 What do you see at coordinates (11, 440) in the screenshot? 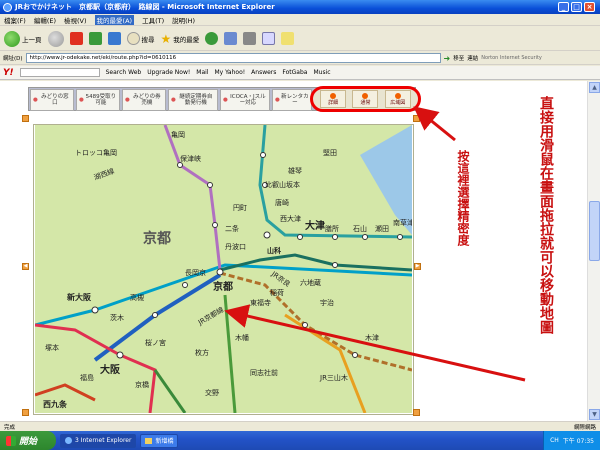
I see `windows-flag-icon` at bounding box center [11, 440].